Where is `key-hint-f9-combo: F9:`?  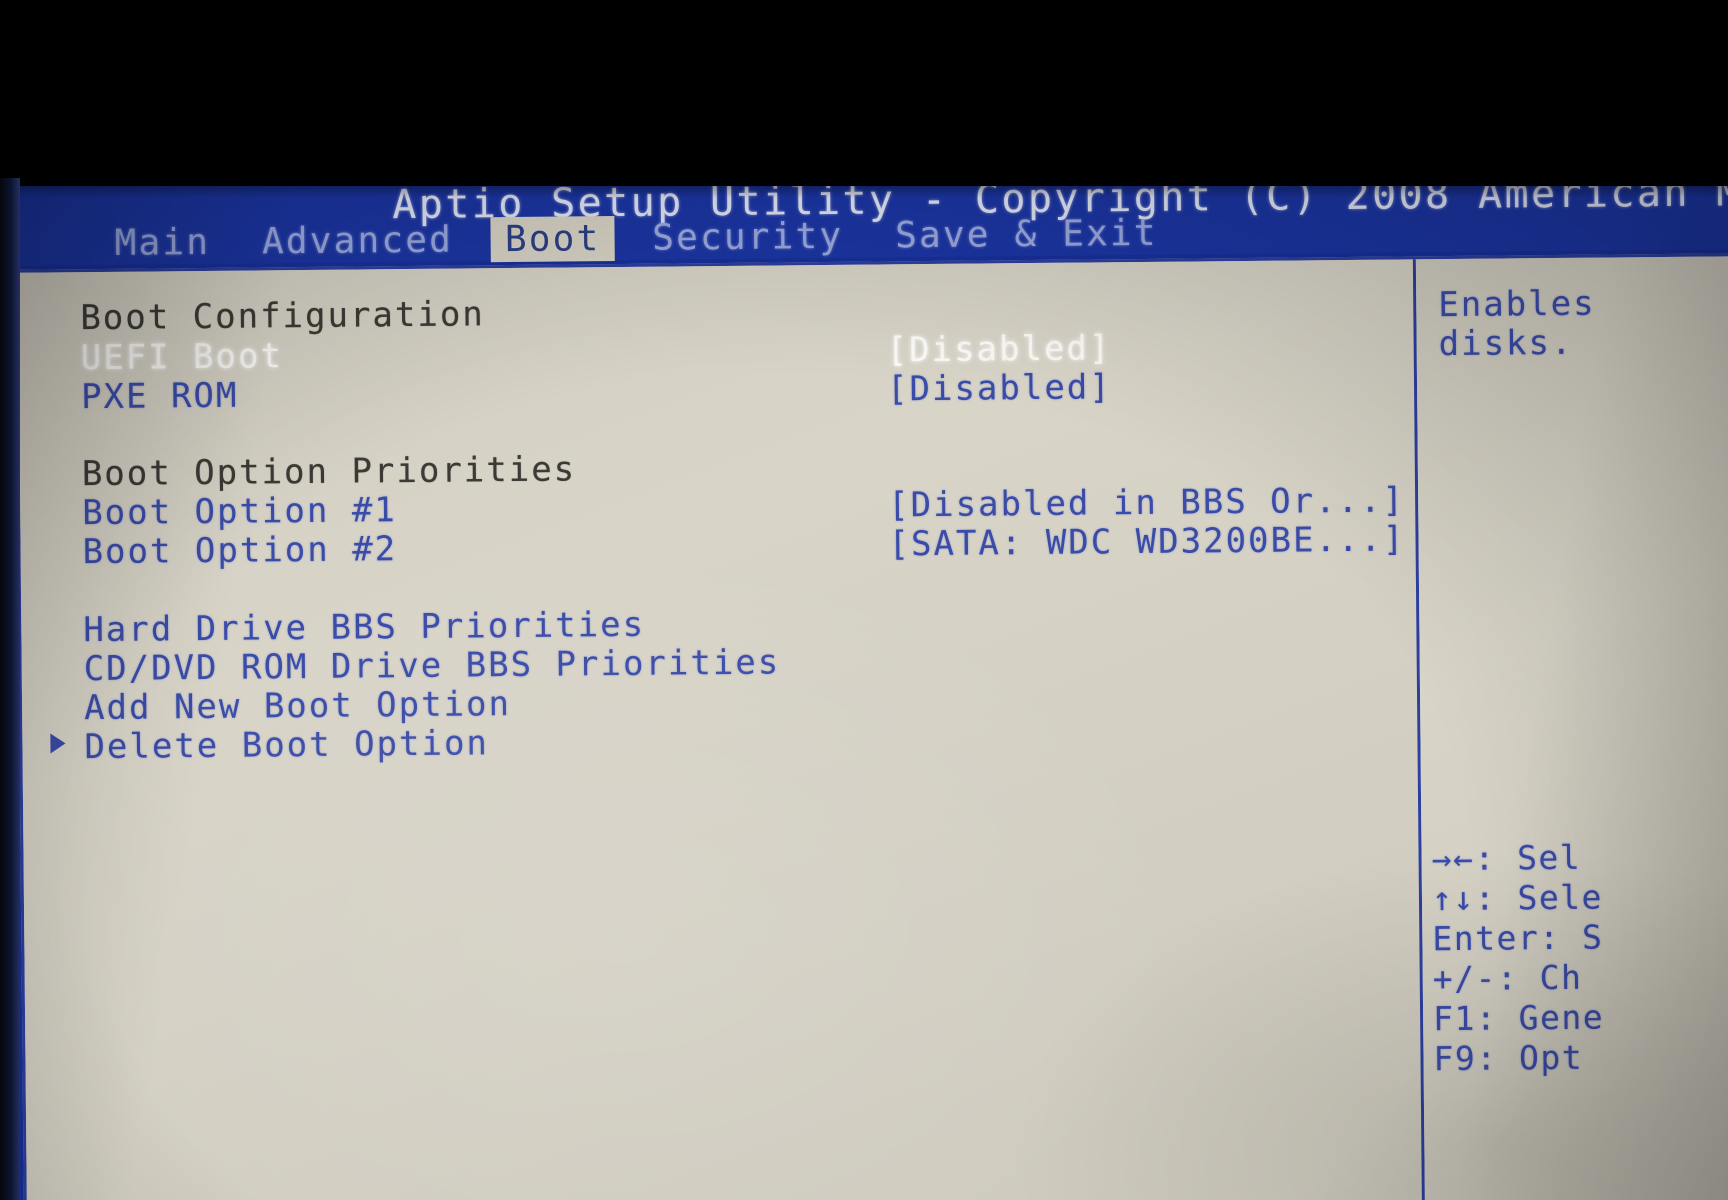 key-hint-f9-combo: F9: is located at coordinates (1465, 1058).